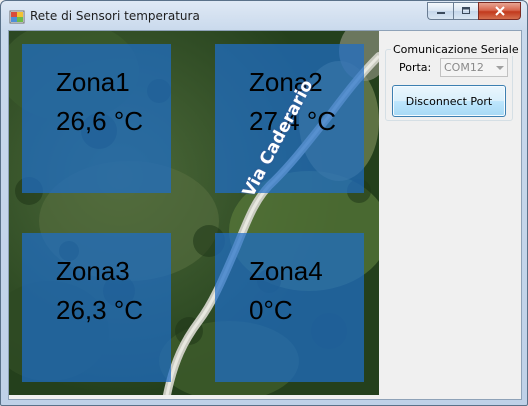  Describe the element at coordinates (271, 310) in the screenshot. I see `zone-temperature: 0°C` at that location.